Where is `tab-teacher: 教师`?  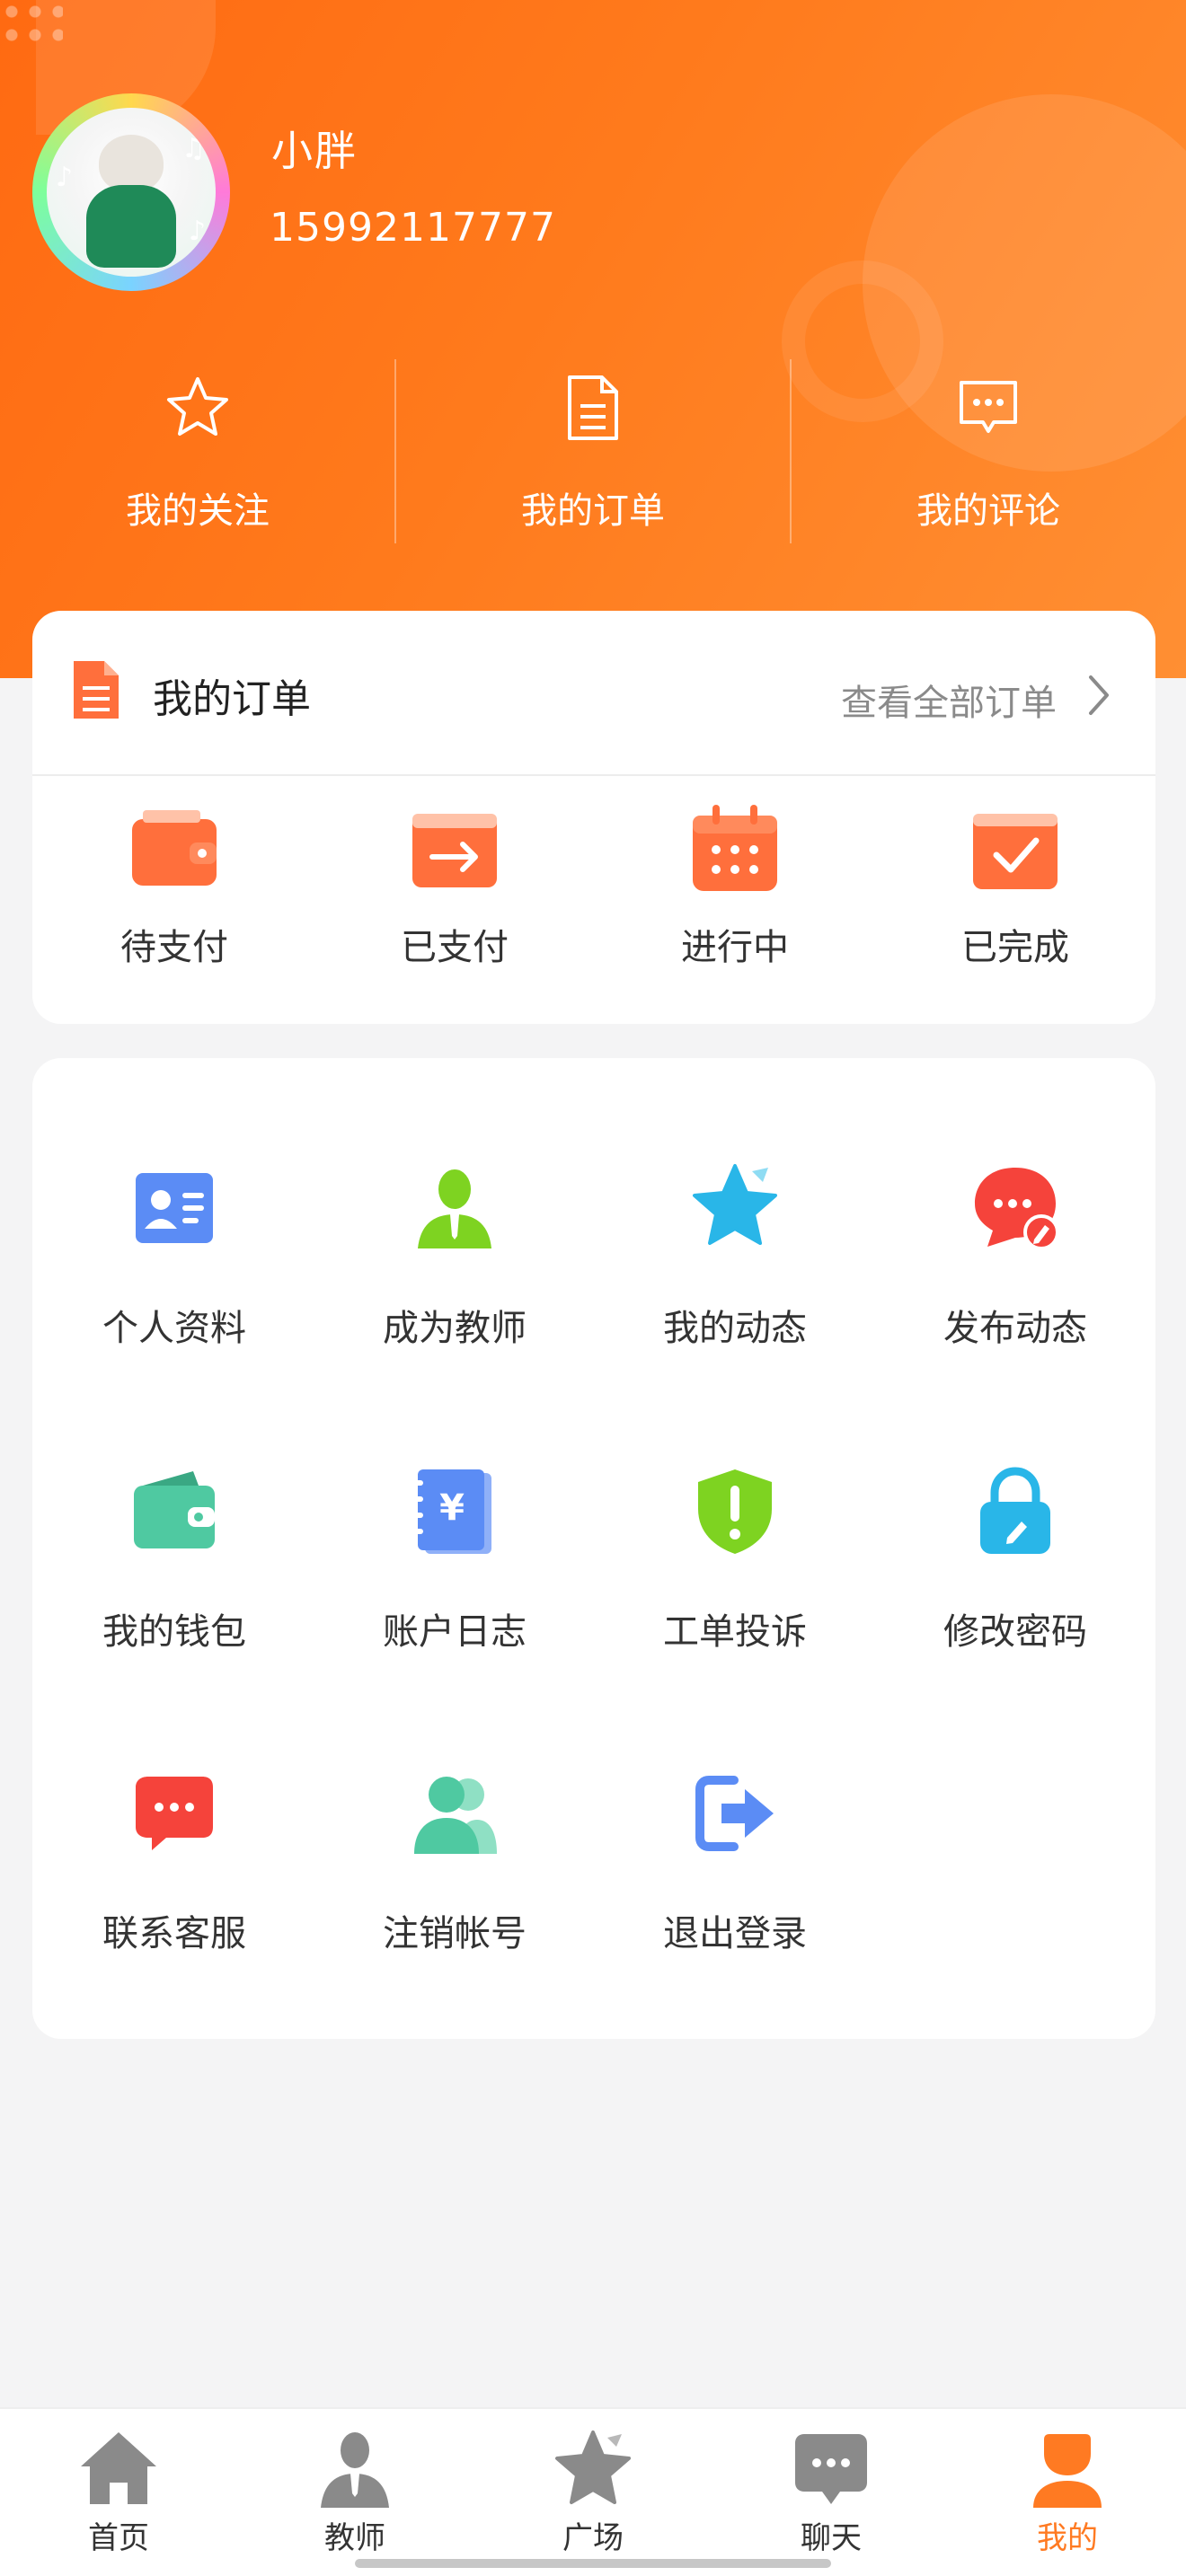 tab-teacher: 教师 is located at coordinates (355, 2492).